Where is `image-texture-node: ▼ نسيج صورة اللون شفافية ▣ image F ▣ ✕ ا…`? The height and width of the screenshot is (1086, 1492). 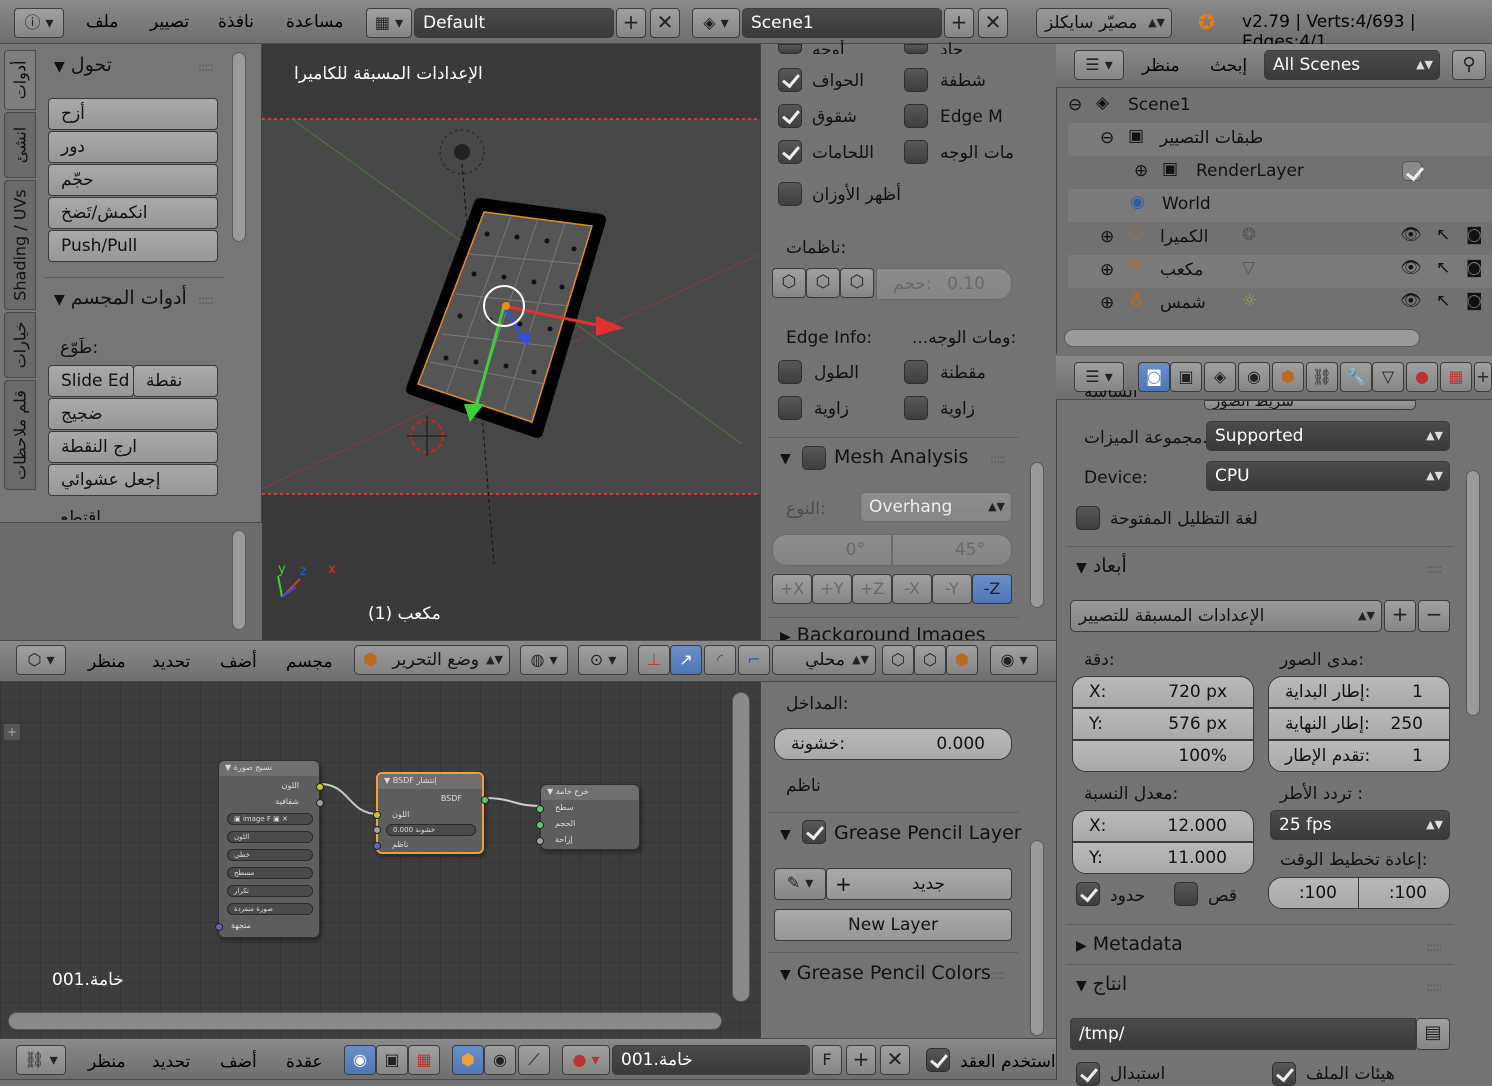
image-texture-node: ▼ نسيج صورة اللون شفافية ▣ image F ▣ ✕ ا… is located at coordinates (269, 849).